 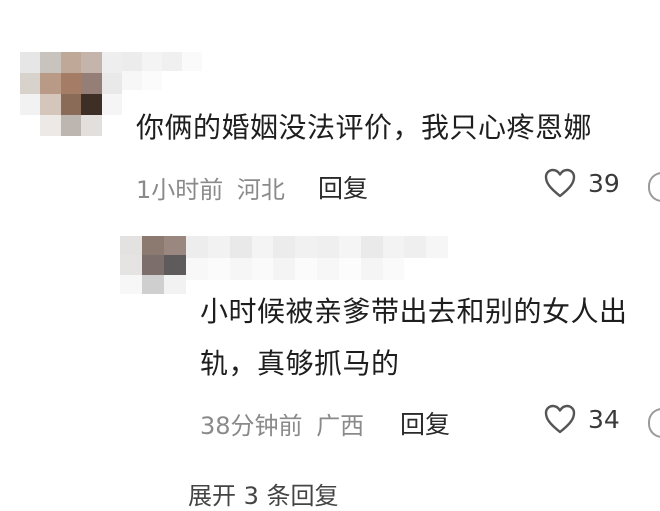 What do you see at coordinates (300, 363) in the screenshot?
I see `reply-text-line-2: 轨，真够抓马的` at bounding box center [300, 363].